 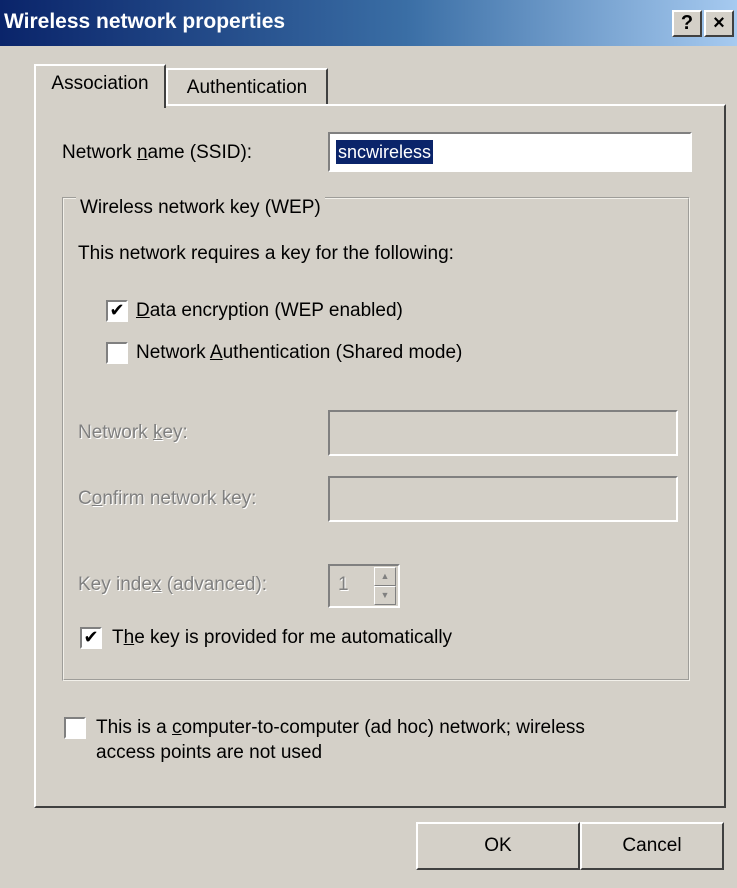 What do you see at coordinates (145, 21) in the screenshot?
I see `window-title: Wireless network properties` at bounding box center [145, 21].